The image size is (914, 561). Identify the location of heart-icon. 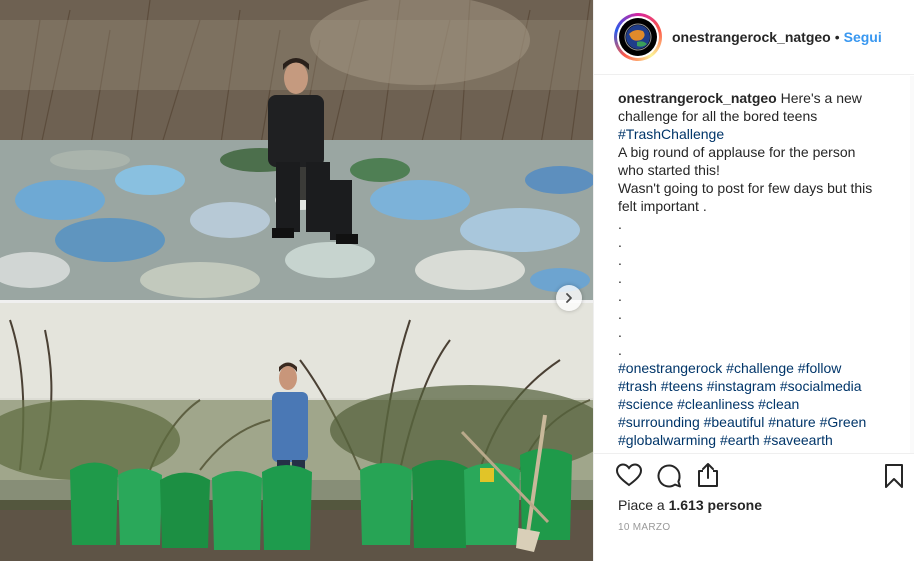
(629, 475).